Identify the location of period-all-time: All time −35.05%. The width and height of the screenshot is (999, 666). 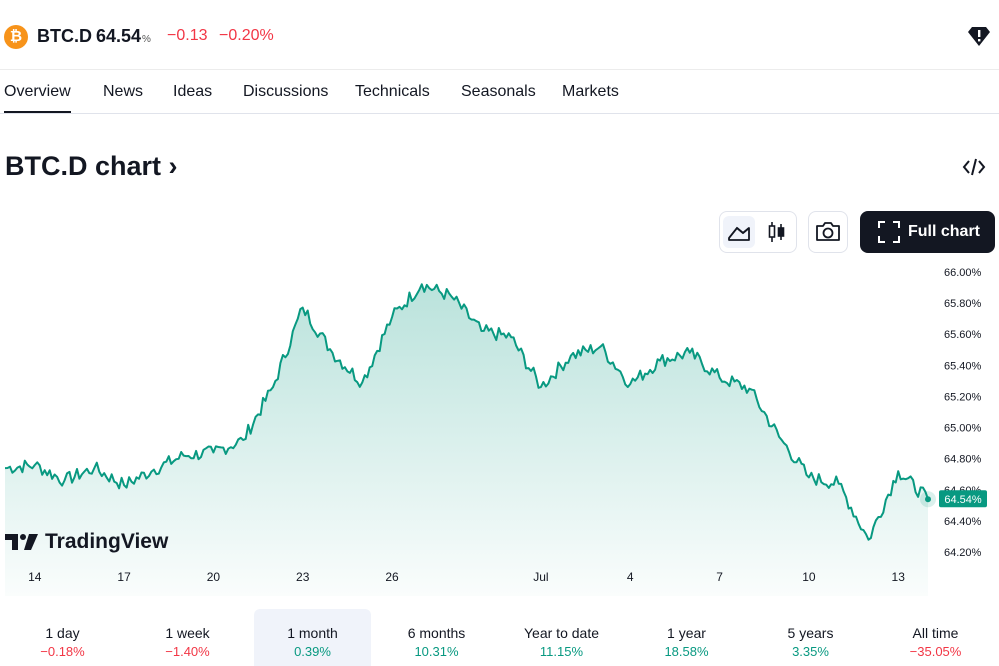
(935, 637).